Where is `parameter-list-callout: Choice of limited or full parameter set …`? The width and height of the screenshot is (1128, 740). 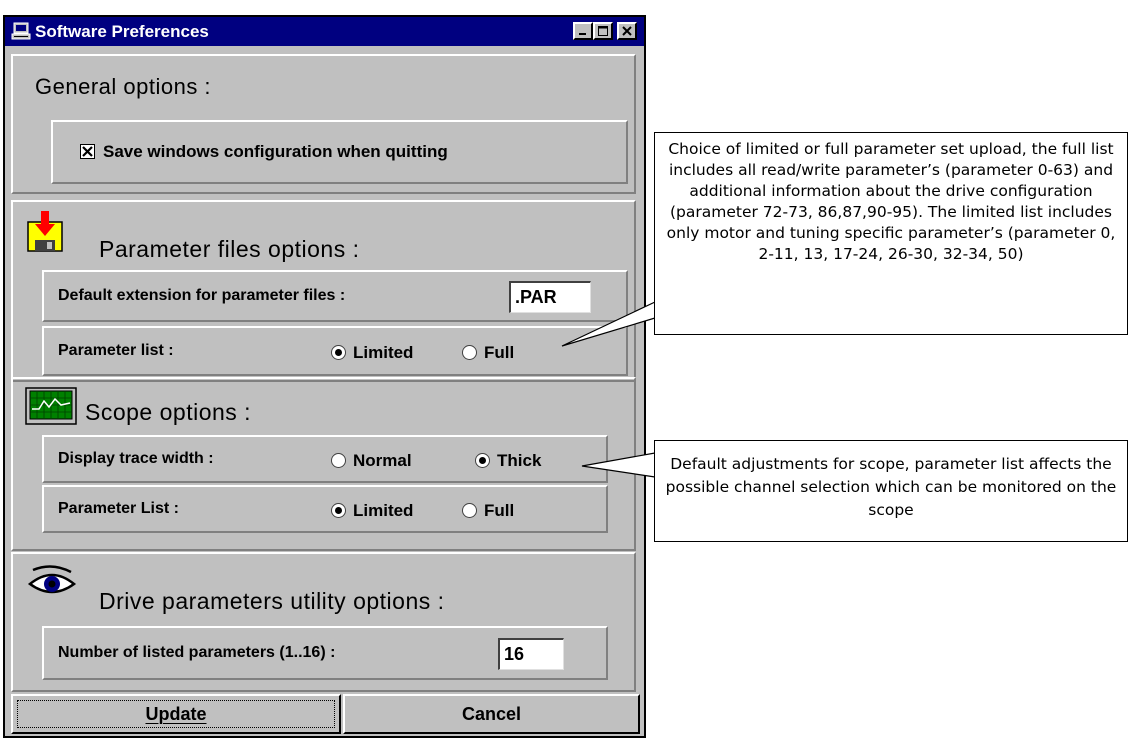
parameter-list-callout: Choice of limited or full parameter set … is located at coordinates (891, 233).